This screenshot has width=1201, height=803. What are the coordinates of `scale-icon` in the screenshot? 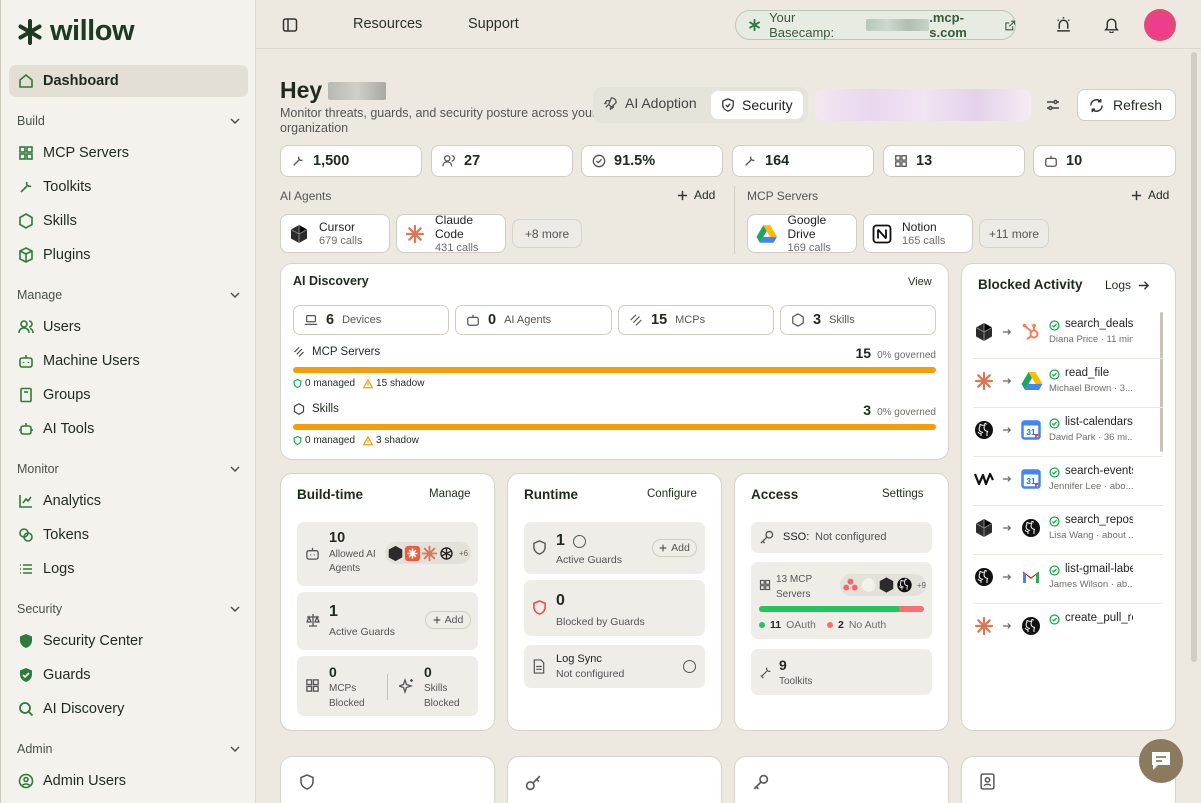 It's located at (313, 620).